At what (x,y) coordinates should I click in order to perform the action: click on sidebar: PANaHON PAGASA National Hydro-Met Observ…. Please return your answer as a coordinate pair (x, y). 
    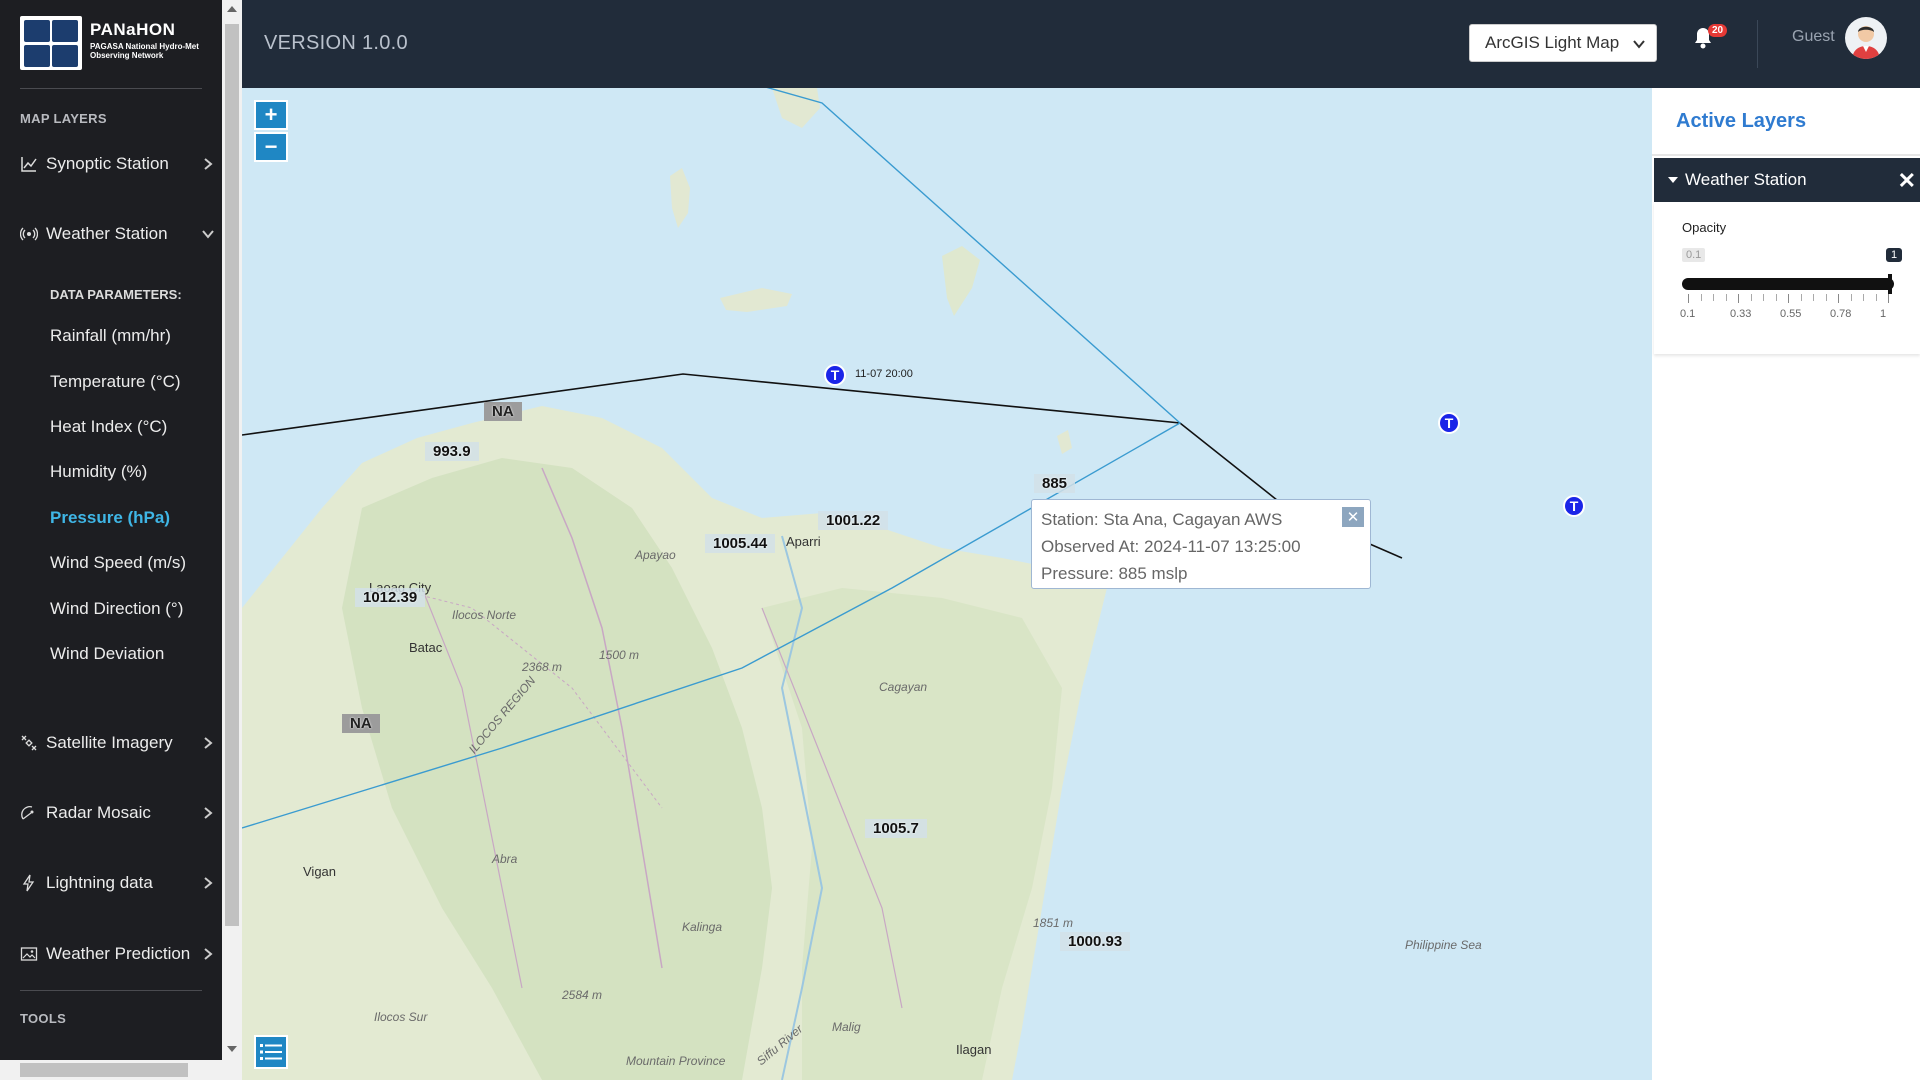
    Looking at the image, I should click on (111, 540).